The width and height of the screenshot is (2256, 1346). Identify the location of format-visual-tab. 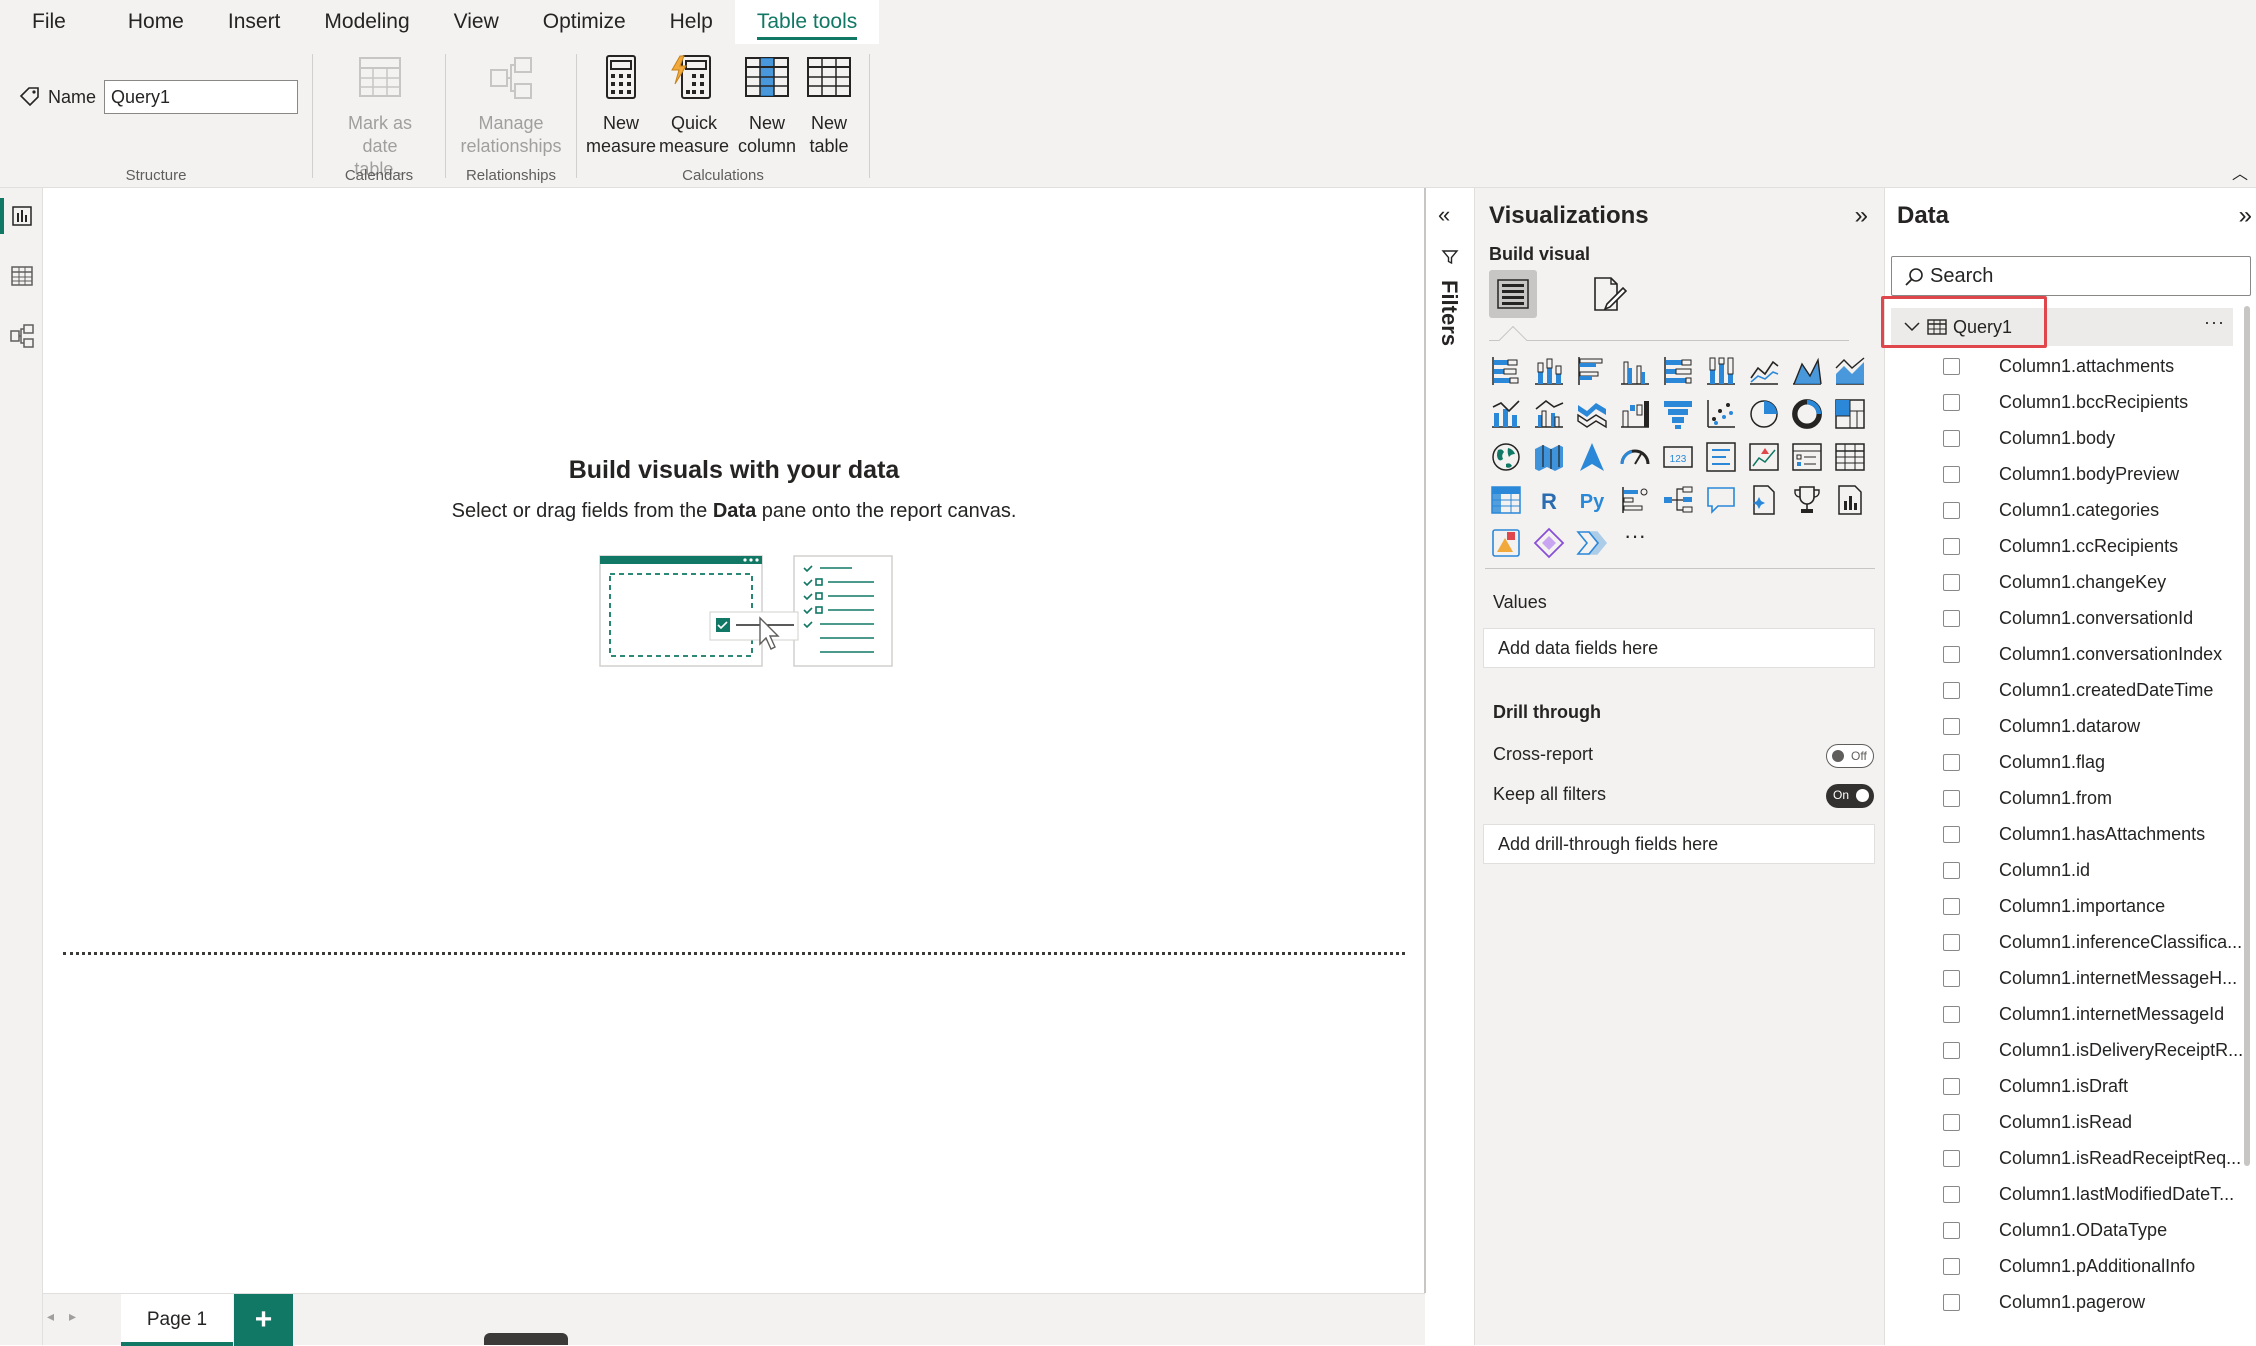
(1609, 294).